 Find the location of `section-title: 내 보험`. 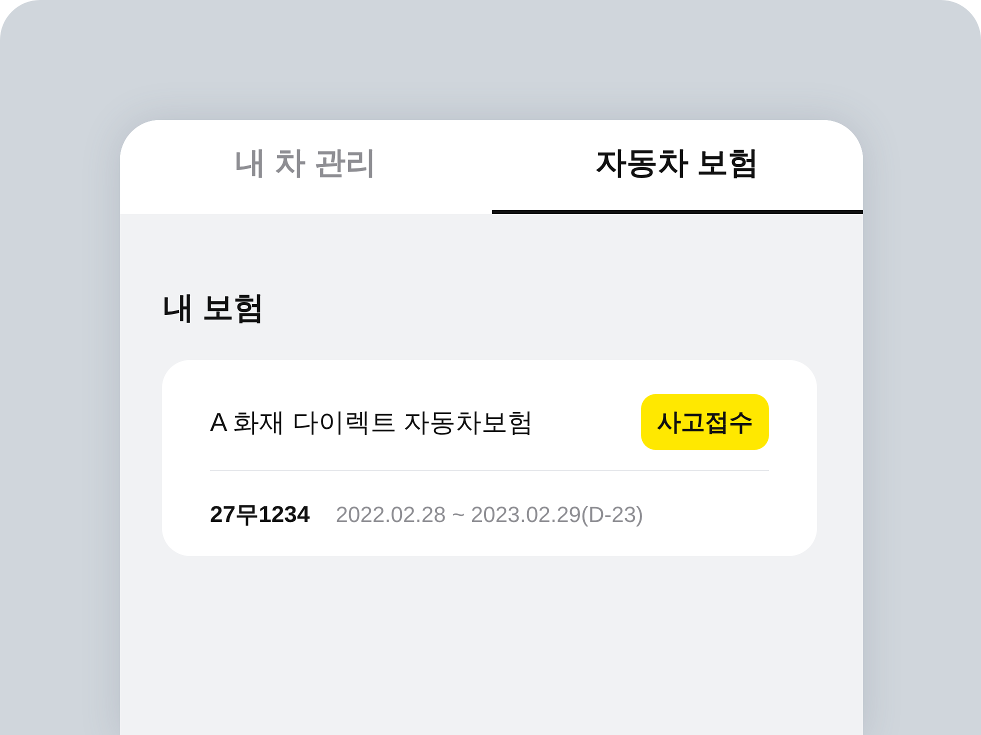

section-title: 내 보험 is located at coordinates (214, 308).